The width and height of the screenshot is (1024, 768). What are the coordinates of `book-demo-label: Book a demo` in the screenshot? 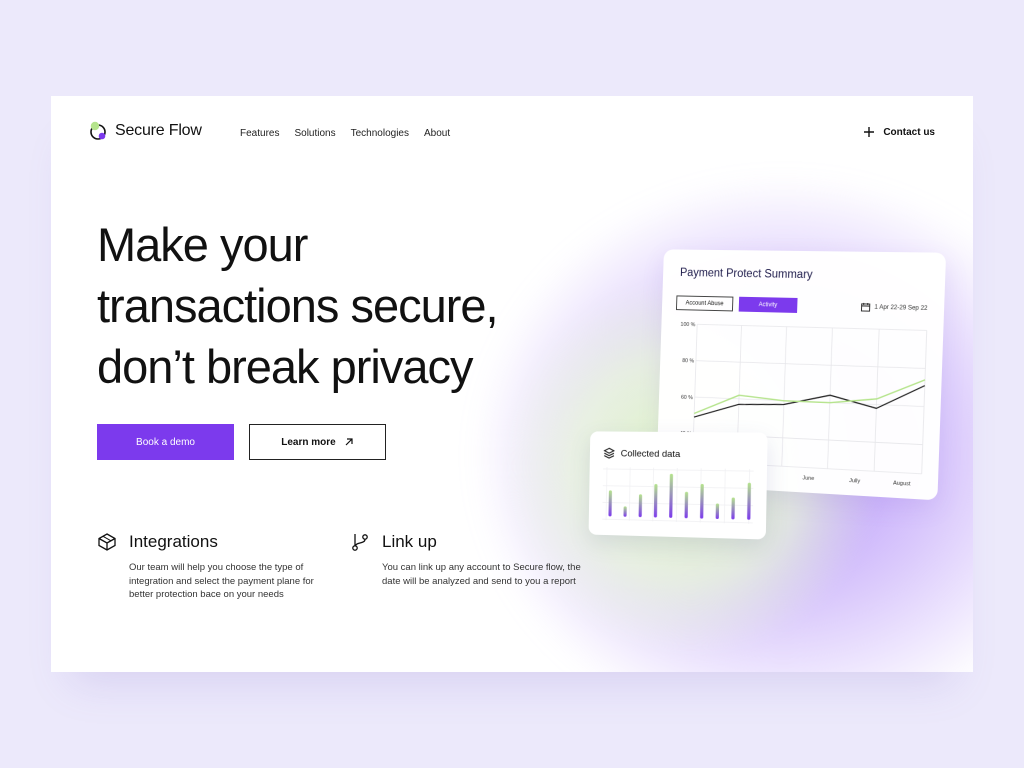 It's located at (165, 442).